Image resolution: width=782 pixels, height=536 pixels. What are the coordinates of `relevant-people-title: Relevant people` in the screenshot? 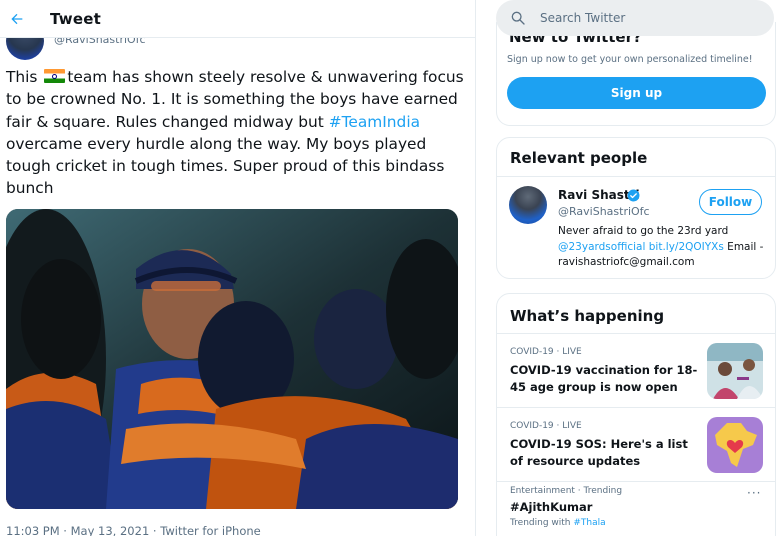 It's located at (579, 158).